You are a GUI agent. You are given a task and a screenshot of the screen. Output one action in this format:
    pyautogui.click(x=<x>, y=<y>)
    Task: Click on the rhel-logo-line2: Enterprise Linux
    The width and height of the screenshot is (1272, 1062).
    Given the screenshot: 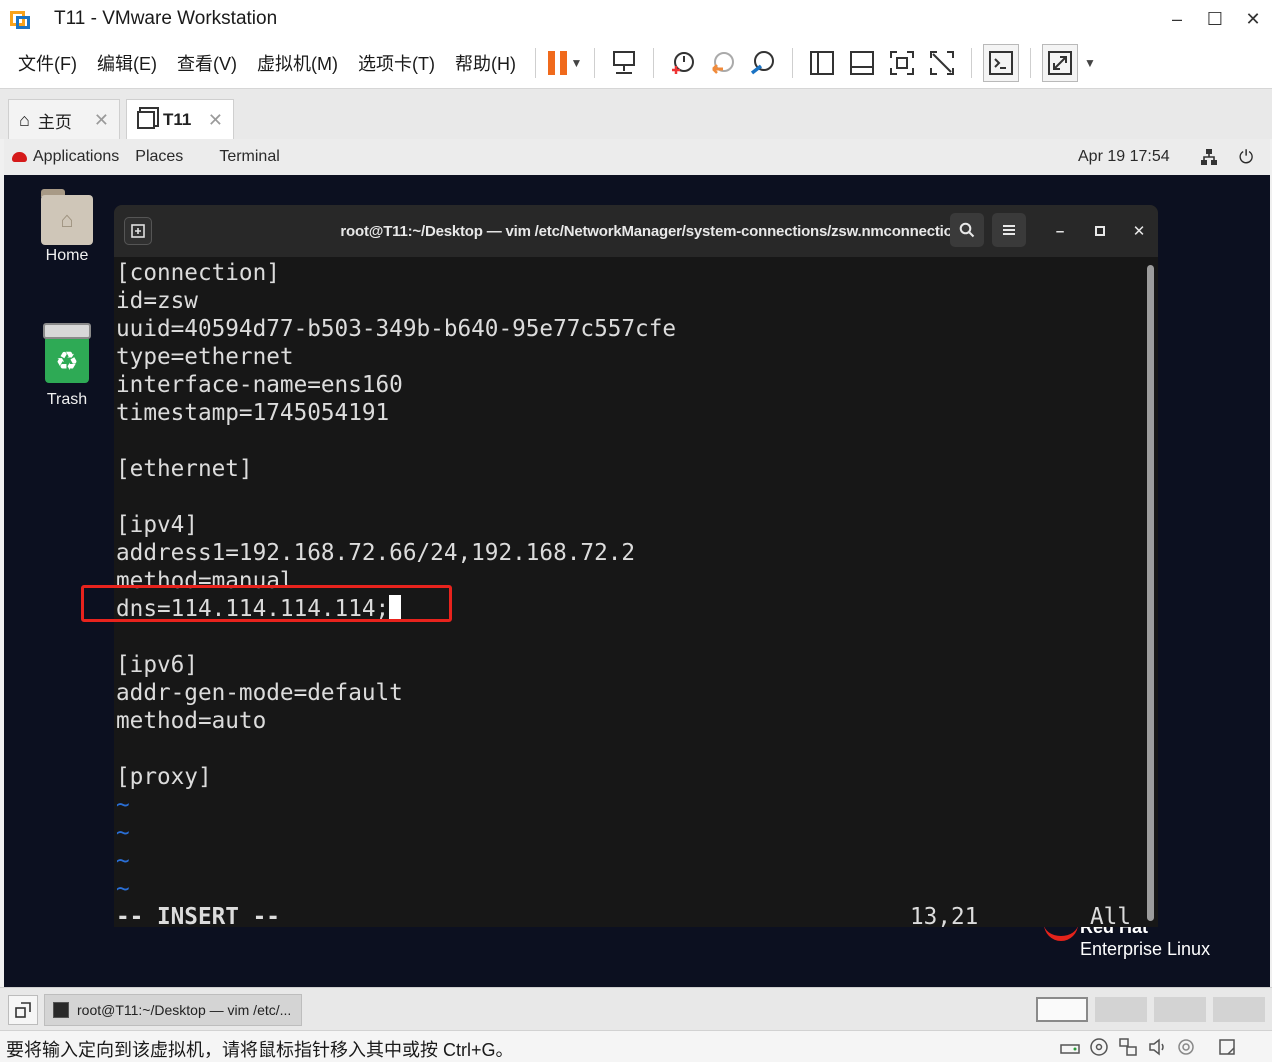 What is the action you would take?
    pyautogui.click(x=1145, y=949)
    